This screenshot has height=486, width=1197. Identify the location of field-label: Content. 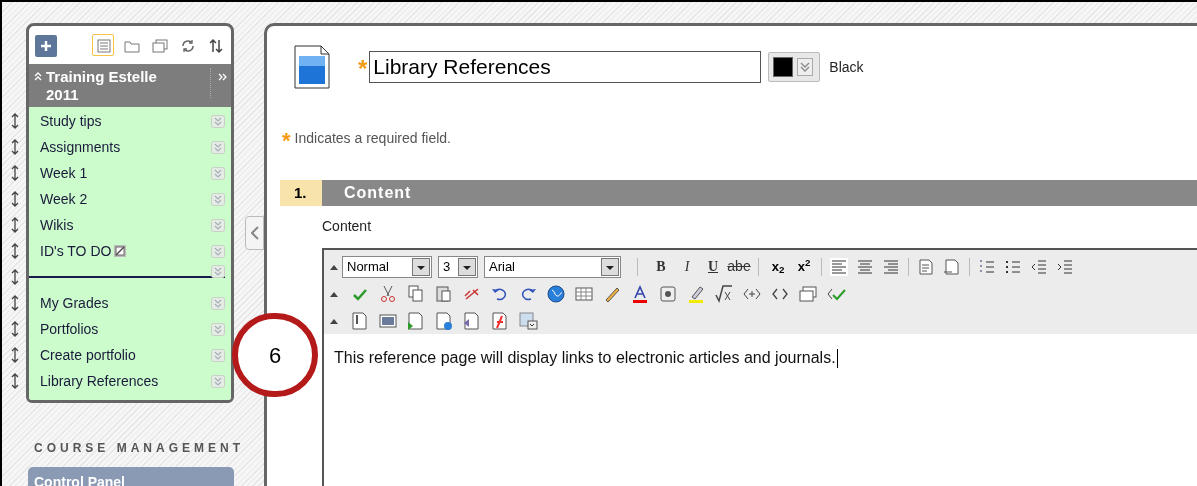
(347, 226).